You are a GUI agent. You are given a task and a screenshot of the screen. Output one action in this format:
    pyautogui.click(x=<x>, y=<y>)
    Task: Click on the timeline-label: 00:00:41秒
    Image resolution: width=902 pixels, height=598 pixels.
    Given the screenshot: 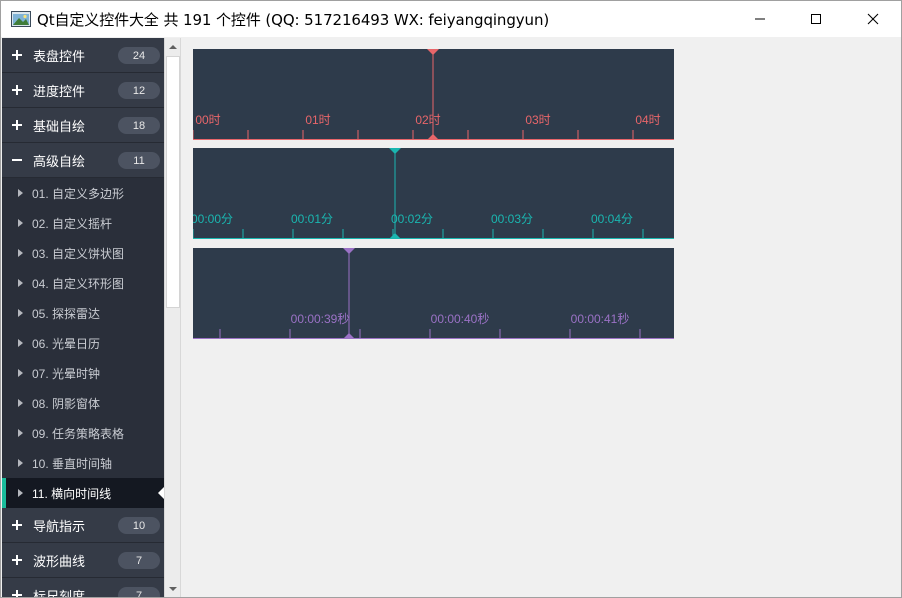 What is the action you would take?
    pyautogui.click(x=600, y=319)
    